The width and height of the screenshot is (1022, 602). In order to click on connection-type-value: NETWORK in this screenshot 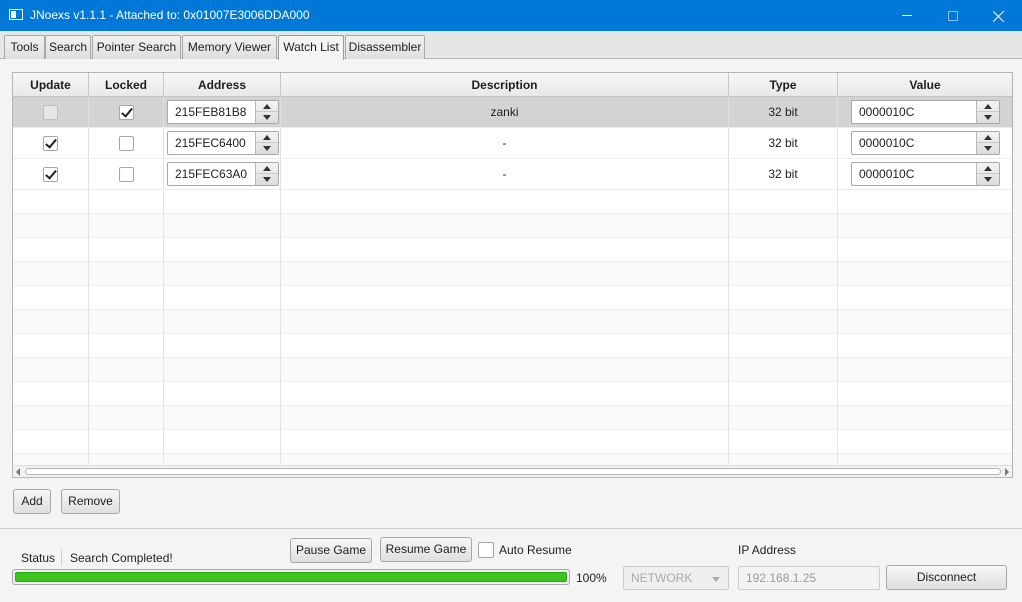, I will do `click(662, 578)`.